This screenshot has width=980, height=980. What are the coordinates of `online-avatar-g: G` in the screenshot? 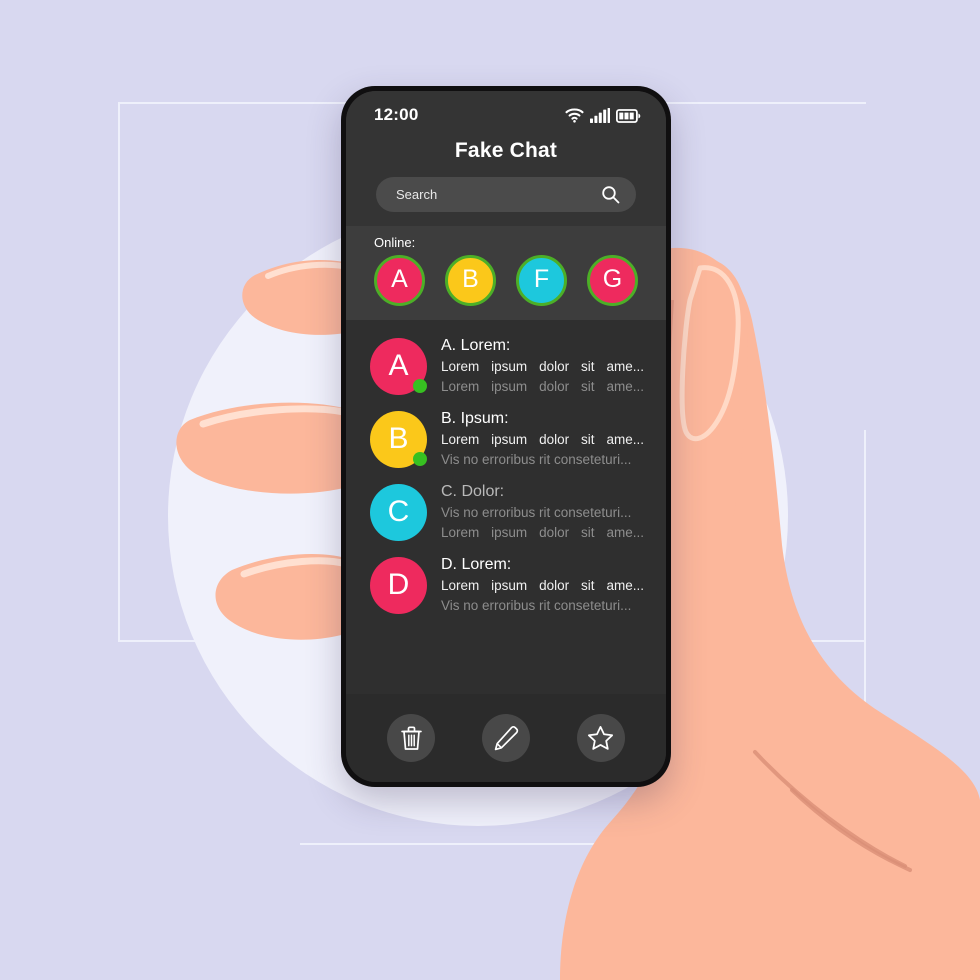 It's located at (612, 280).